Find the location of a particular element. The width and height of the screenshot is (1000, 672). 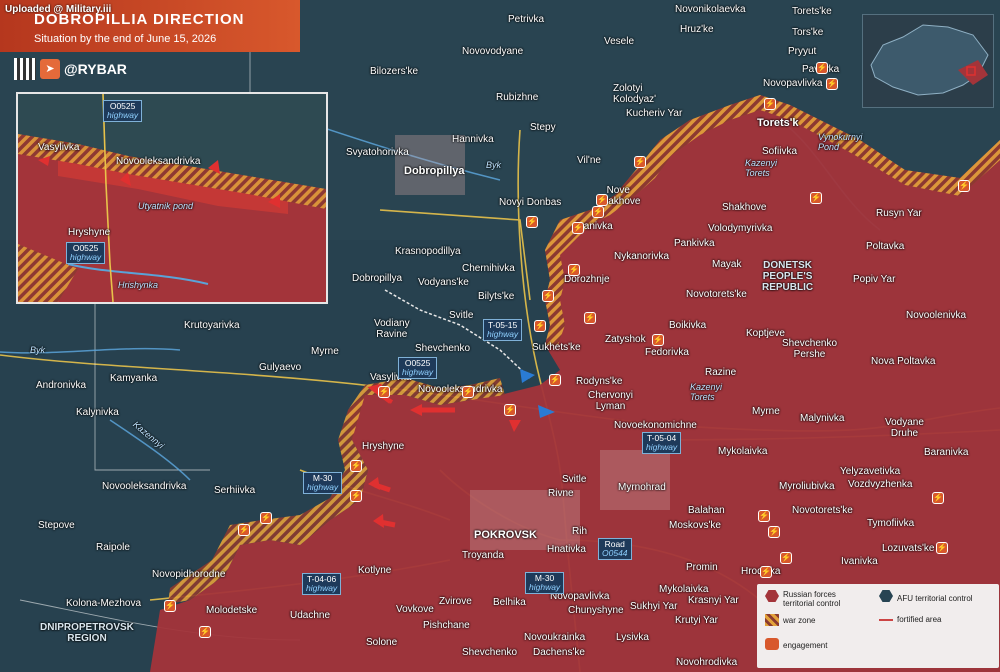

place-baranivka: Baranivka is located at coordinates (946, 452).